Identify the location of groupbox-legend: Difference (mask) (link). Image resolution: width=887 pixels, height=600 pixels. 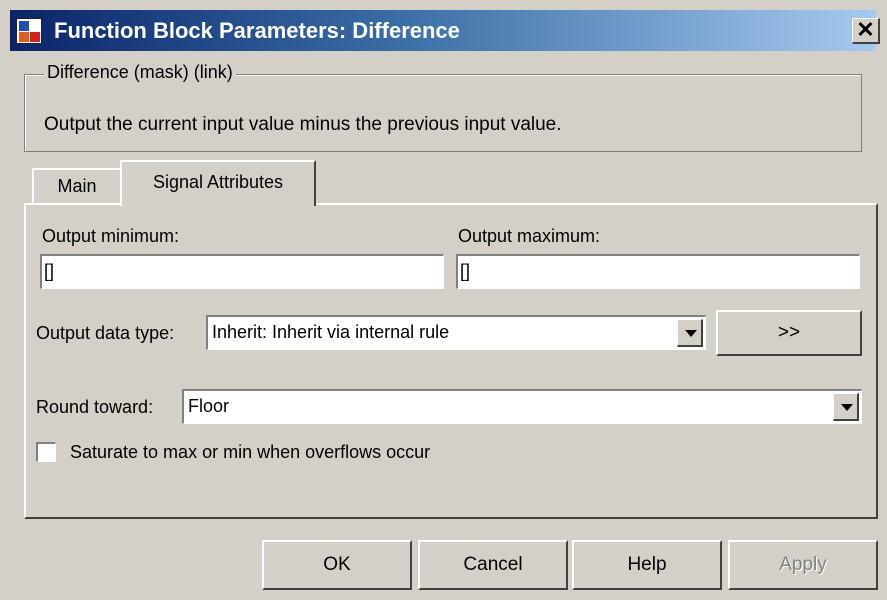
(140, 72).